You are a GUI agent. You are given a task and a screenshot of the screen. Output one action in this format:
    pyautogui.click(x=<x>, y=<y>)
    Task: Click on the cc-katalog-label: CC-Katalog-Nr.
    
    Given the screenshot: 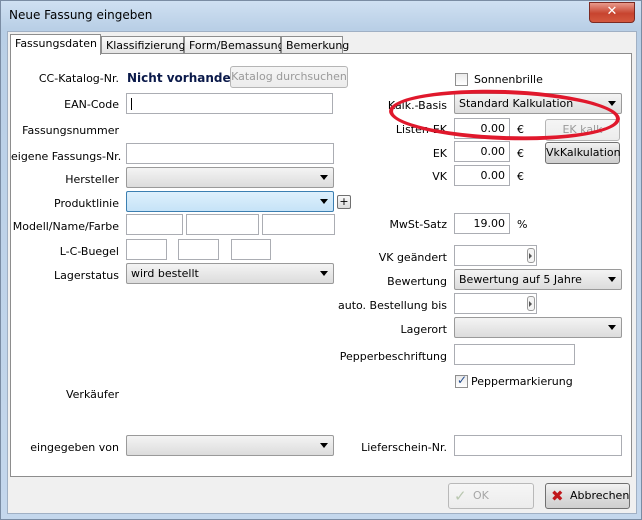 What is the action you would take?
    pyautogui.click(x=78, y=78)
    